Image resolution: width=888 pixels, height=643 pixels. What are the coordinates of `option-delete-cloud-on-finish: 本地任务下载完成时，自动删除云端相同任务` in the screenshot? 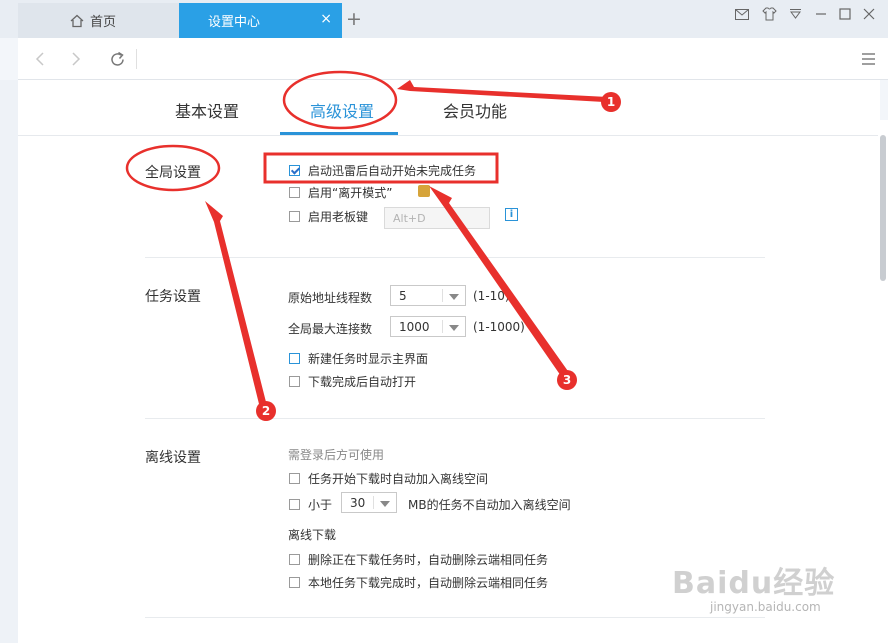 It's located at (418, 582).